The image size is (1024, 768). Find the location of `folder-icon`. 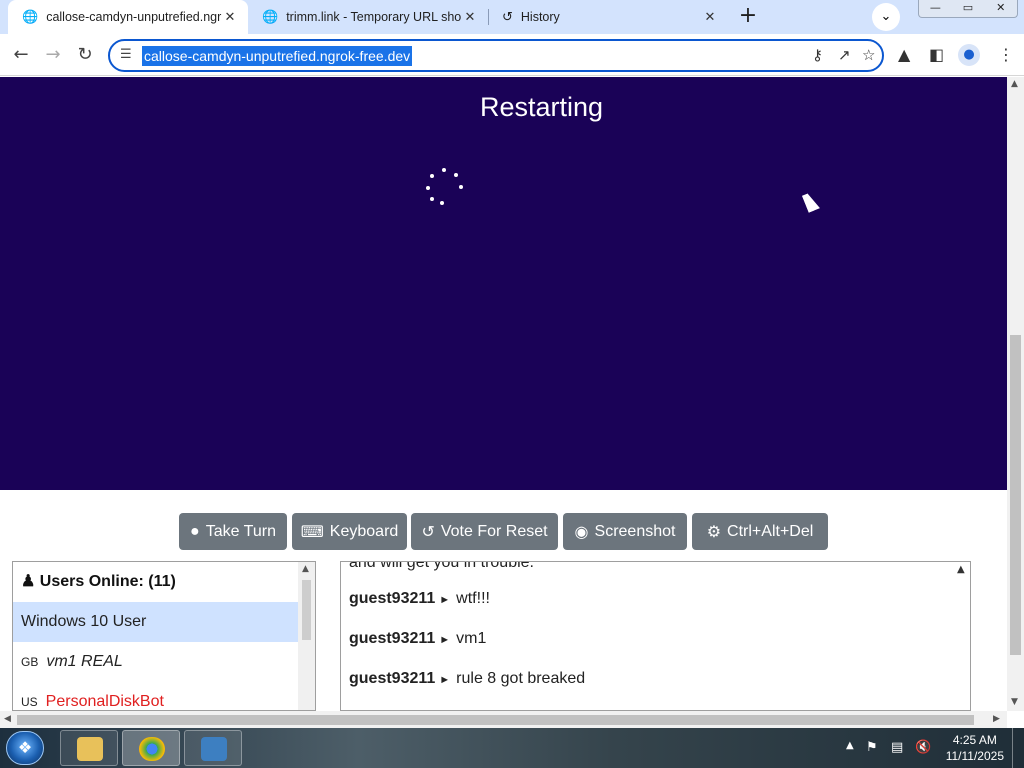

folder-icon is located at coordinates (90, 749).